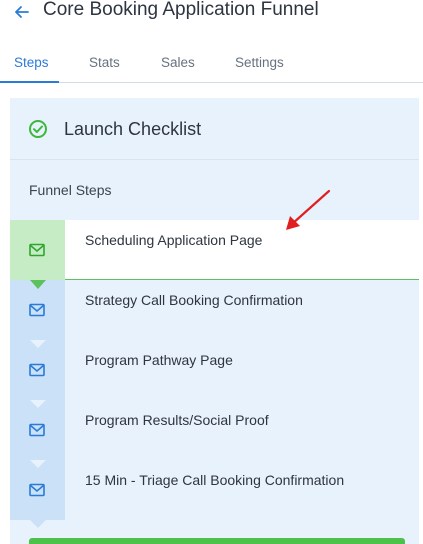  What do you see at coordinates (159, 360) in the screenshot?
I see `step-label: Program Pathway Page` at bounding box center [159, 360].